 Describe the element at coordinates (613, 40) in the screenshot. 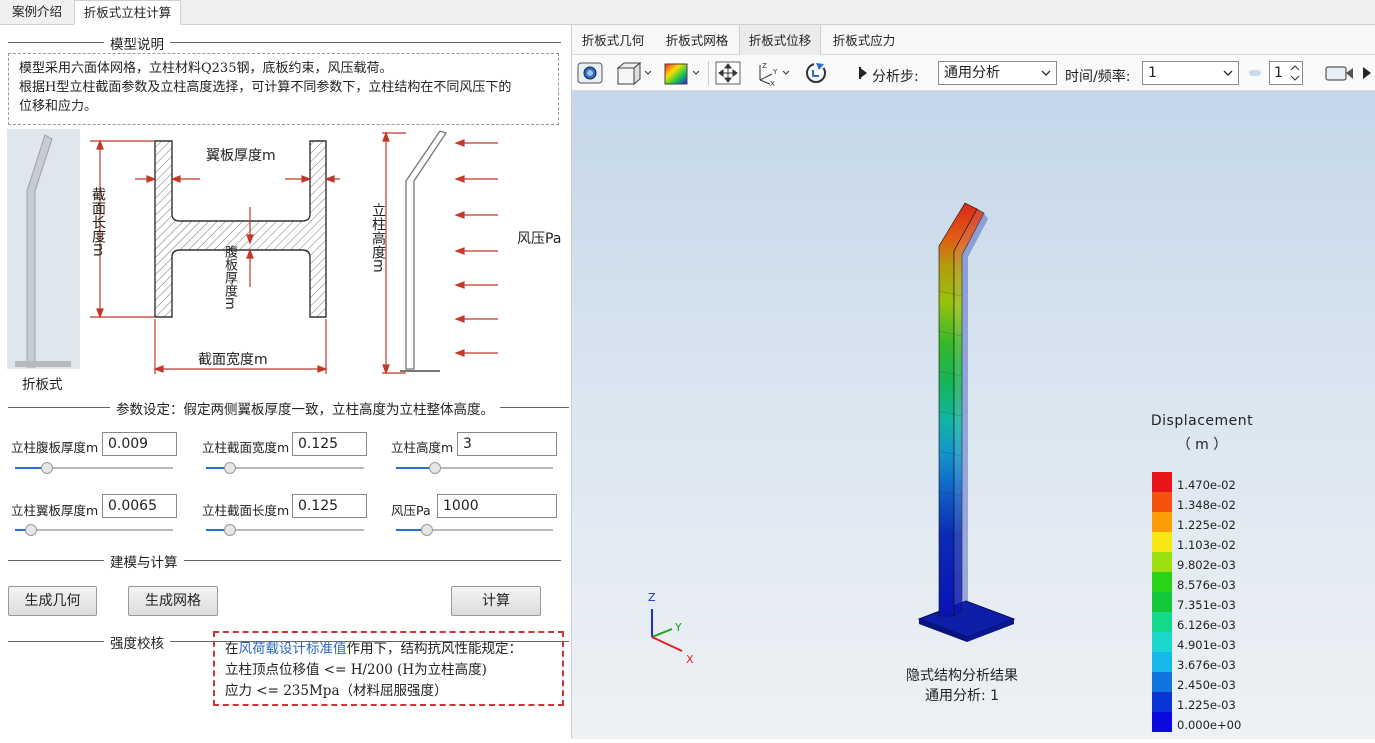

I see `tab-geometry: 折板式几何` at that location.